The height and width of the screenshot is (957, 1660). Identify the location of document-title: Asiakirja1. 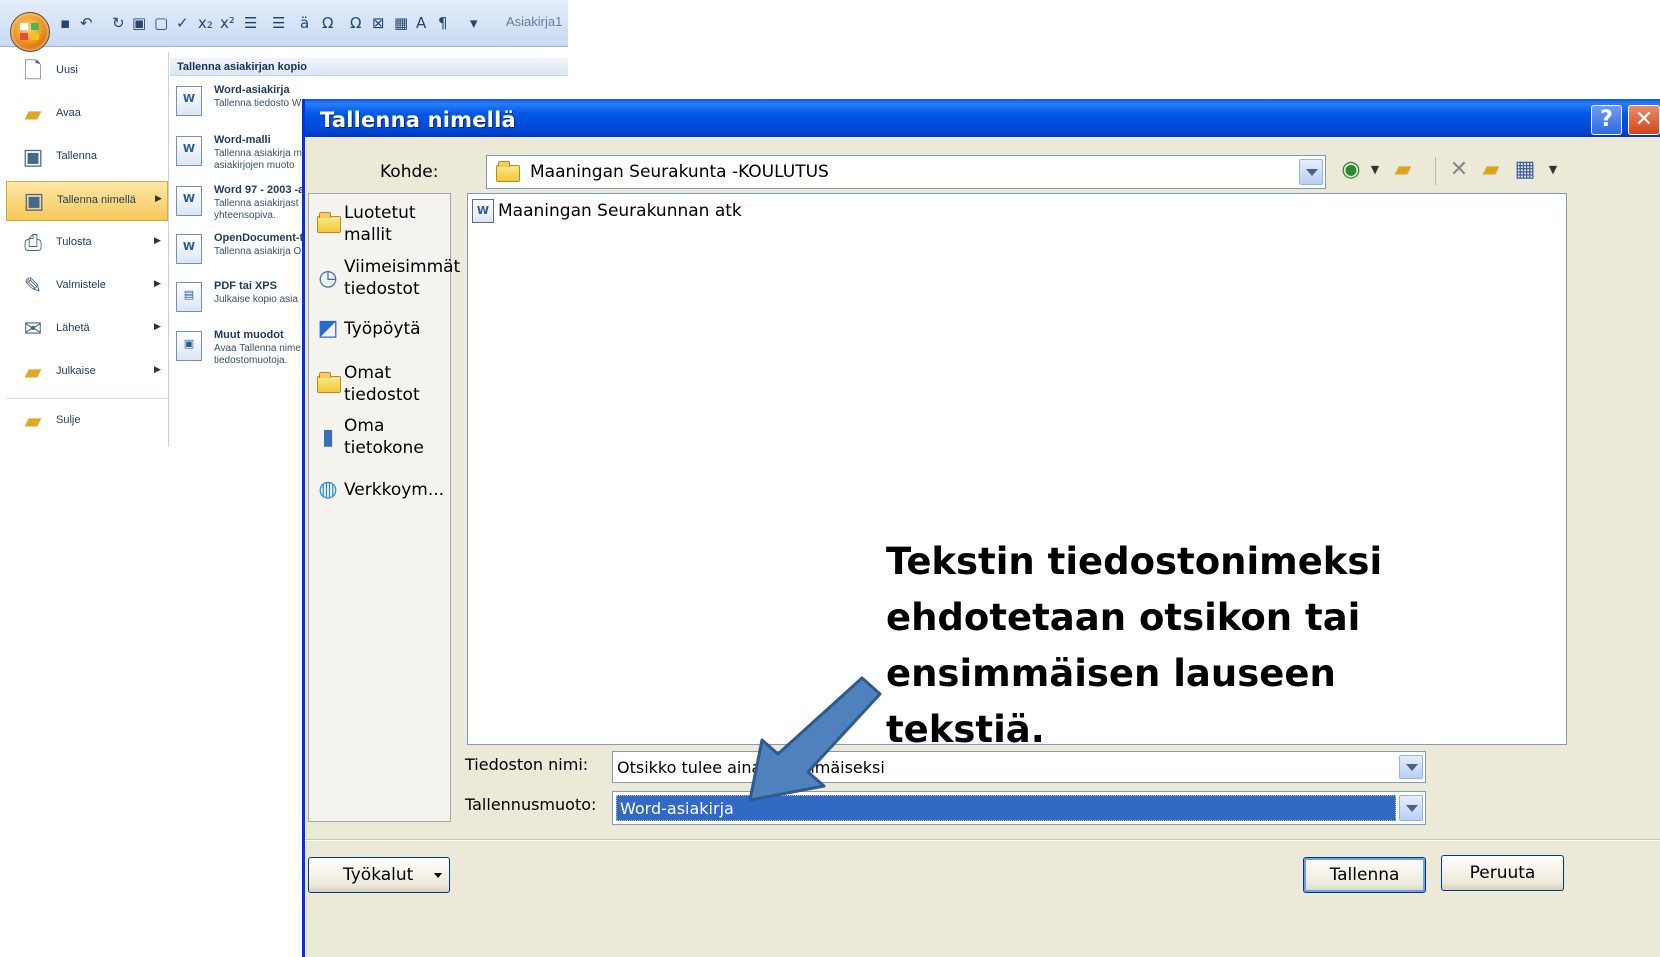
(534, 21).